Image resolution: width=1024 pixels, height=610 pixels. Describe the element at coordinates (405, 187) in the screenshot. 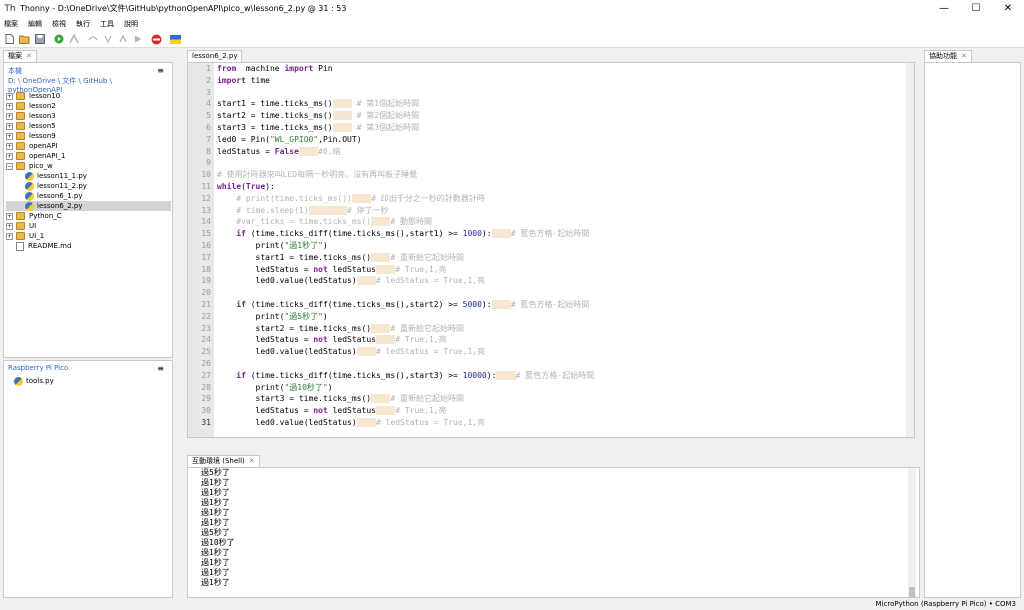

I see `code-line: while(True):` at that location.